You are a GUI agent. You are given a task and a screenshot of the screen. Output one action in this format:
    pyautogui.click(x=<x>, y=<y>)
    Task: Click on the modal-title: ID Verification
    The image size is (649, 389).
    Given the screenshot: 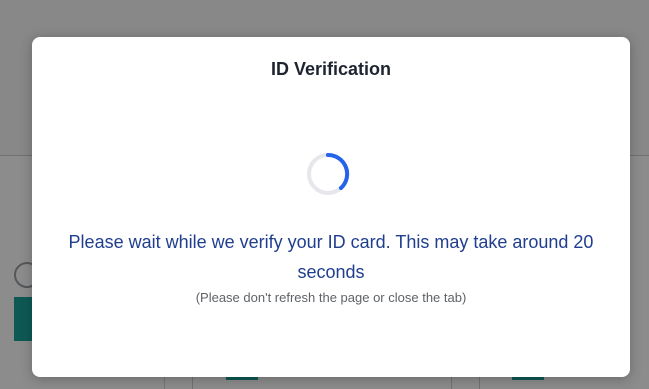 What is the action you would take?
    pyautogui.click(x=331, y=69)
    